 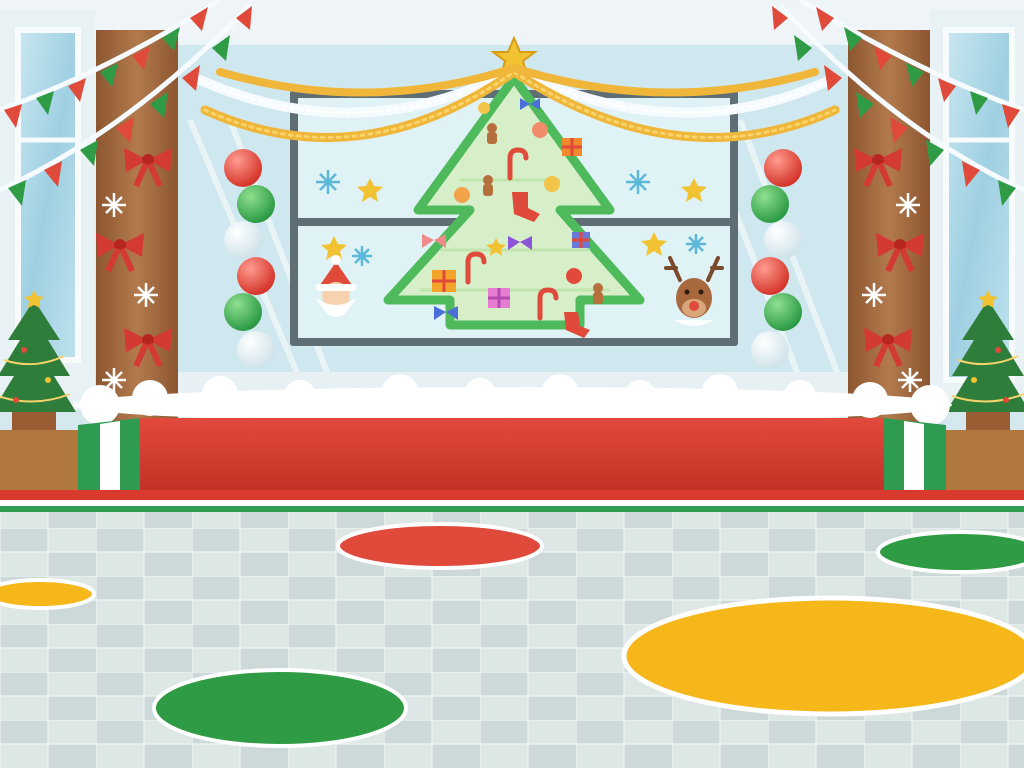 I want to click on floor-spot-red, so click(x=440, y=546).